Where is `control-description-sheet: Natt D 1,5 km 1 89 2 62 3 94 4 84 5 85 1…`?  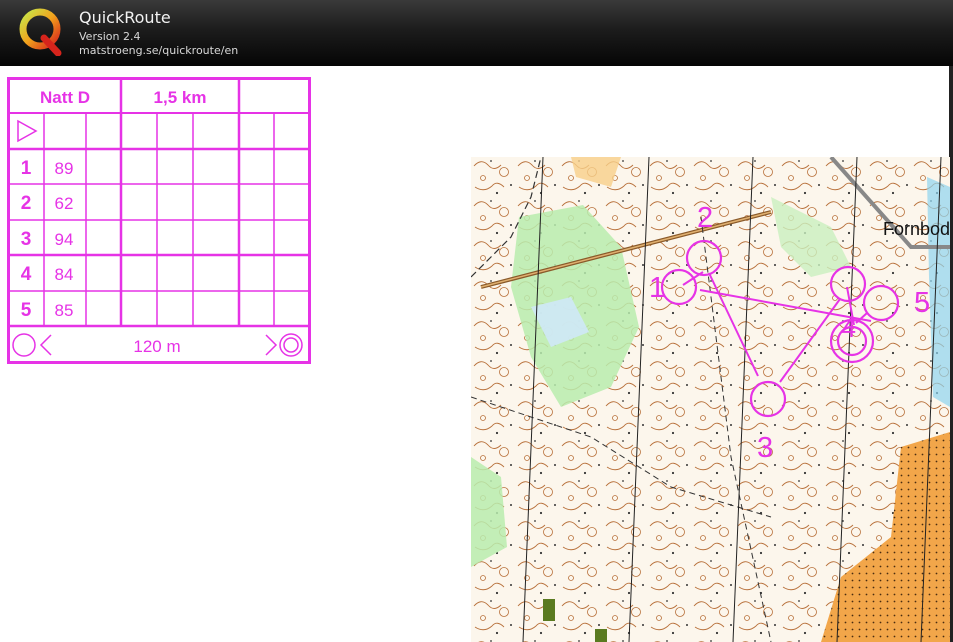
control-description-sheet: Natt D 1,5 km 1 89 2 62 3 94 4 84 5 85 1… is located at coordinates (159, 220).